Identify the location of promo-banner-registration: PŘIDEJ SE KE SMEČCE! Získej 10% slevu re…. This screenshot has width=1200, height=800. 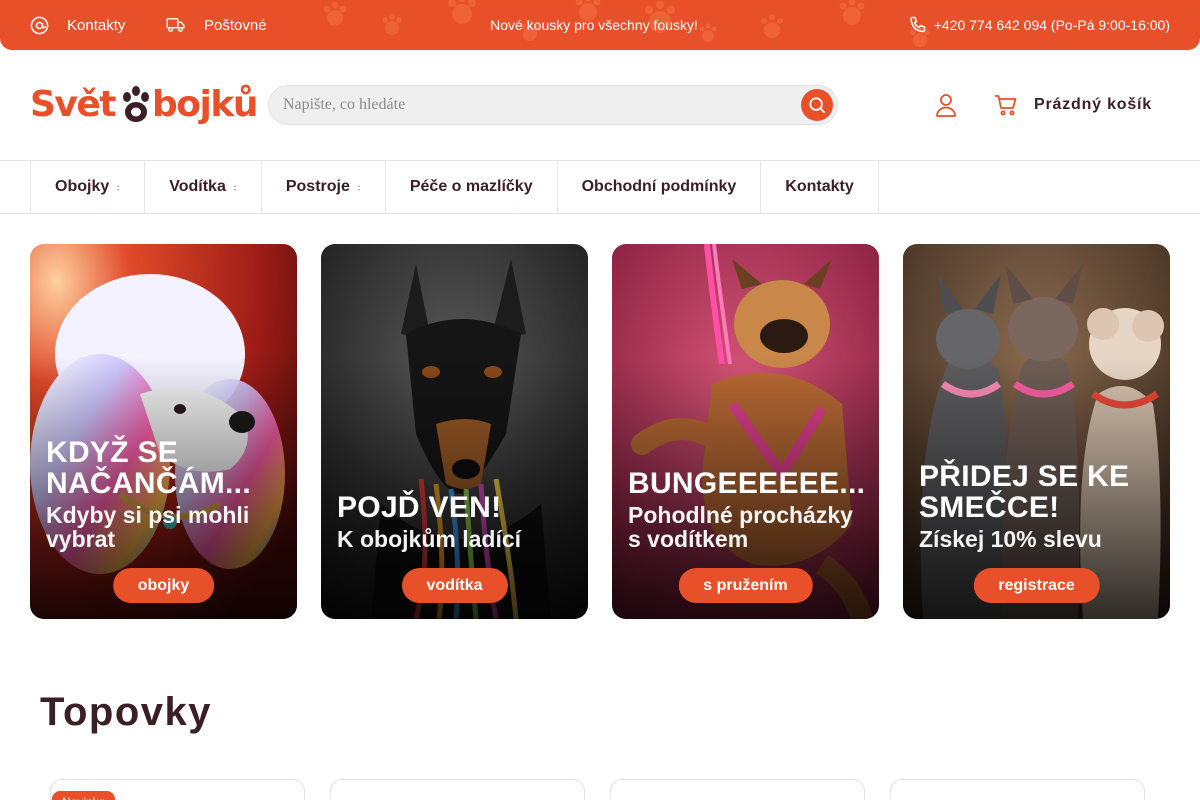
(1036, 431).